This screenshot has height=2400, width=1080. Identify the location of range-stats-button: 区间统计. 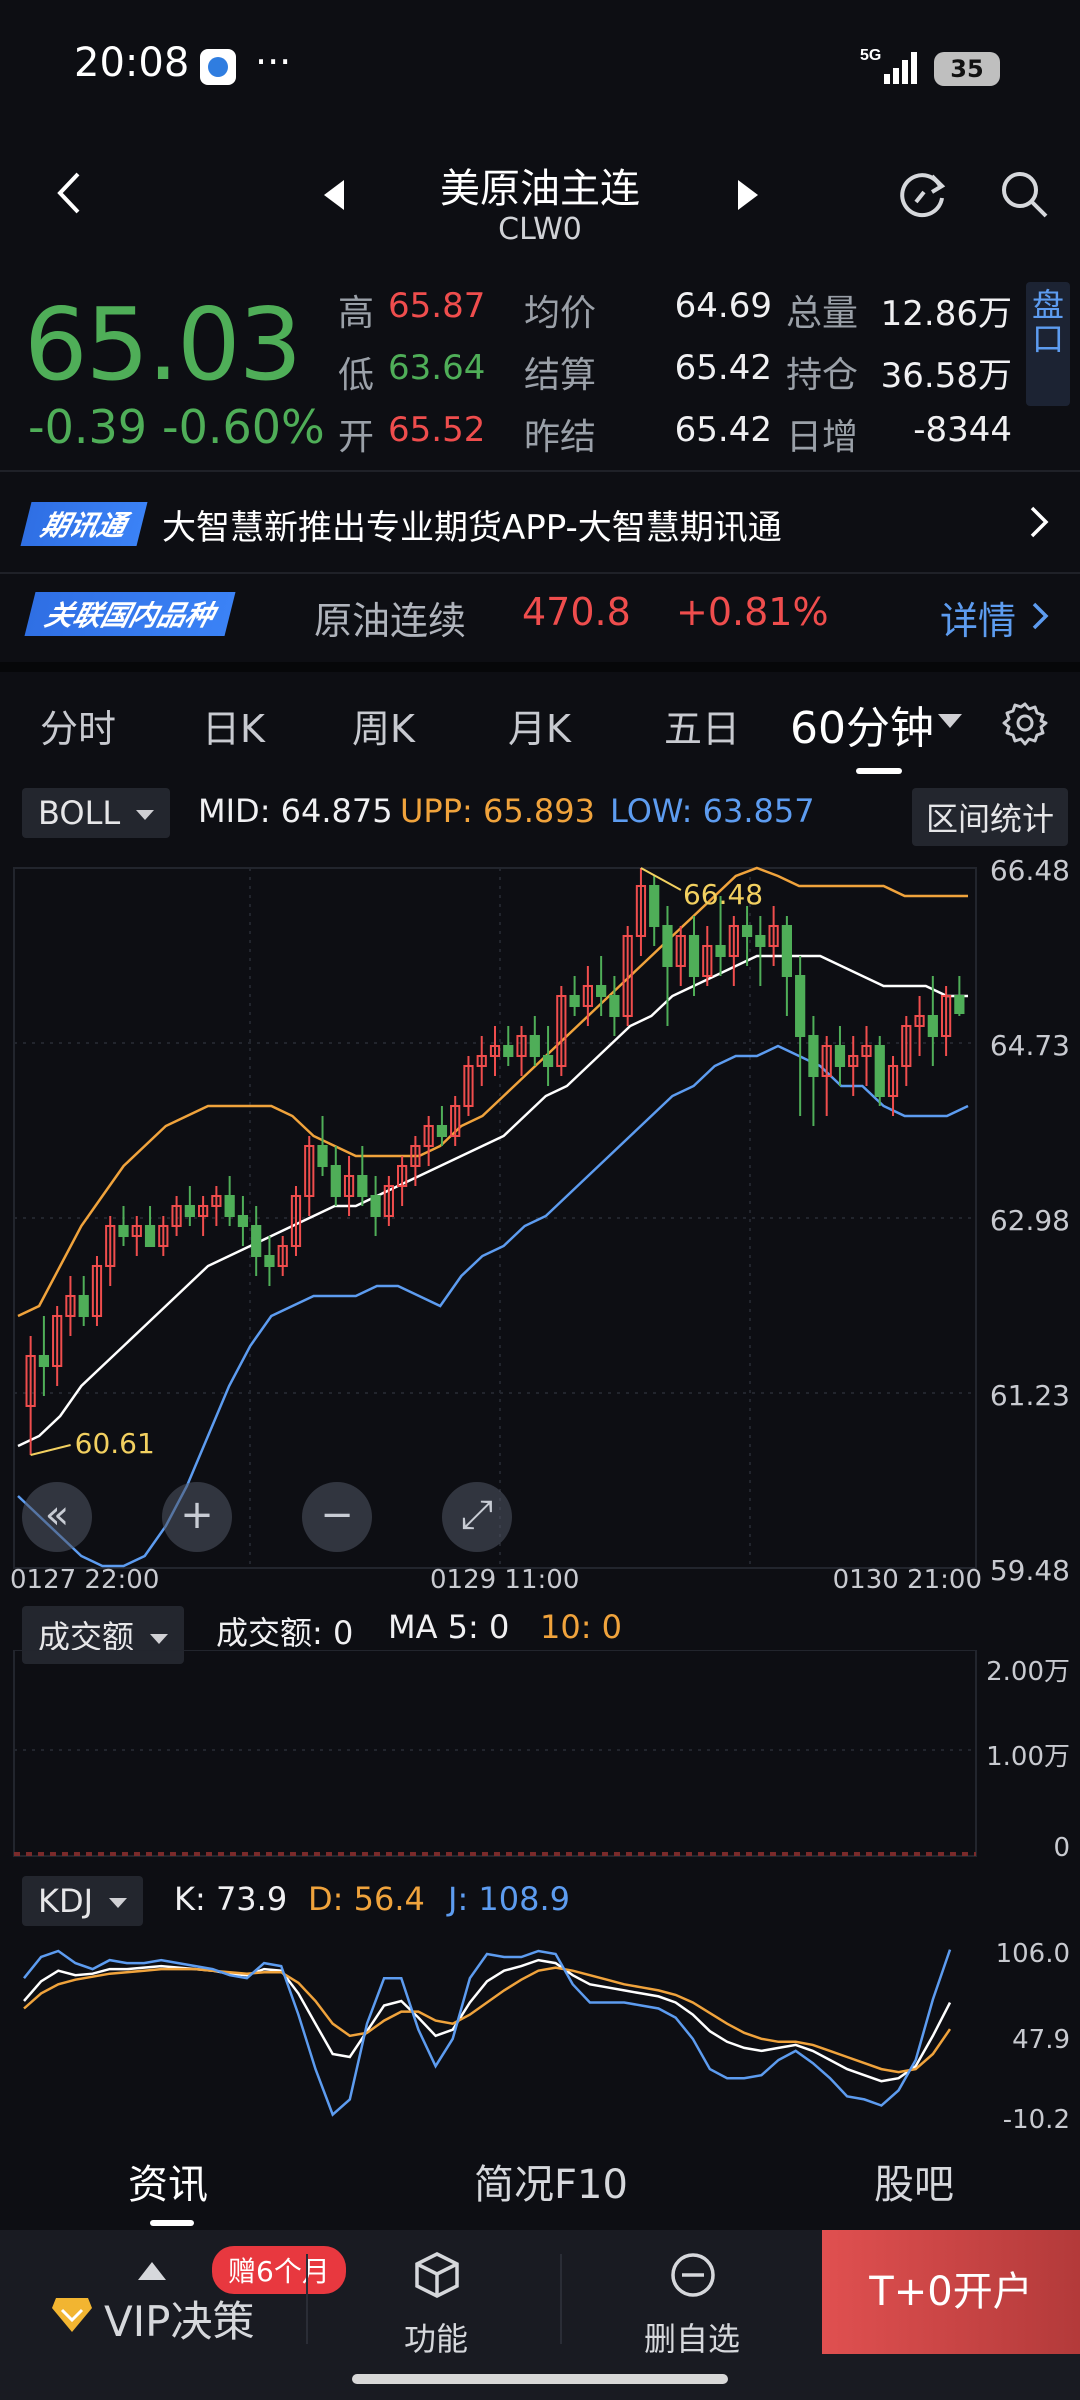
(990, 817).